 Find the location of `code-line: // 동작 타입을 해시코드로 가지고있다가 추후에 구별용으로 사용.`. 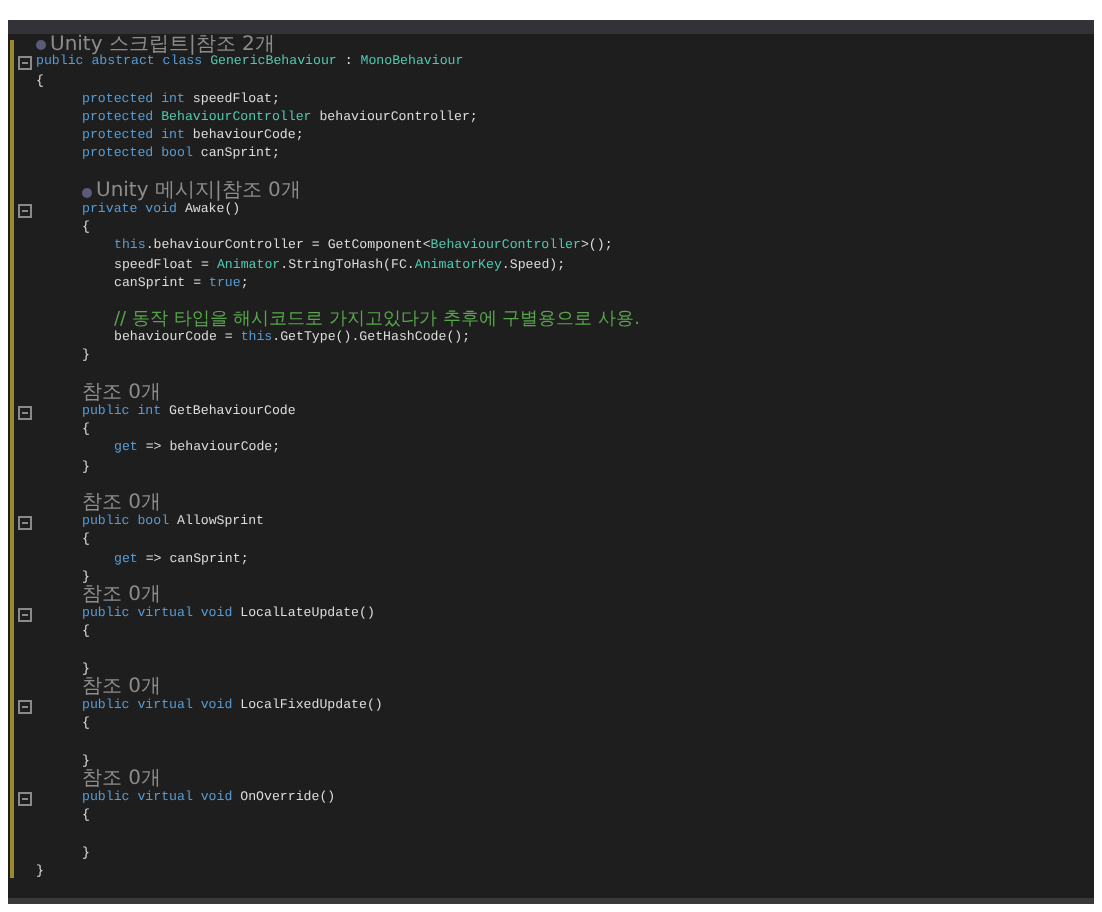

code-line: // 동작 타입을 해시코드로 가지고있다가 추후에 구별용으로 사용. is located at coordinates (377, 320).